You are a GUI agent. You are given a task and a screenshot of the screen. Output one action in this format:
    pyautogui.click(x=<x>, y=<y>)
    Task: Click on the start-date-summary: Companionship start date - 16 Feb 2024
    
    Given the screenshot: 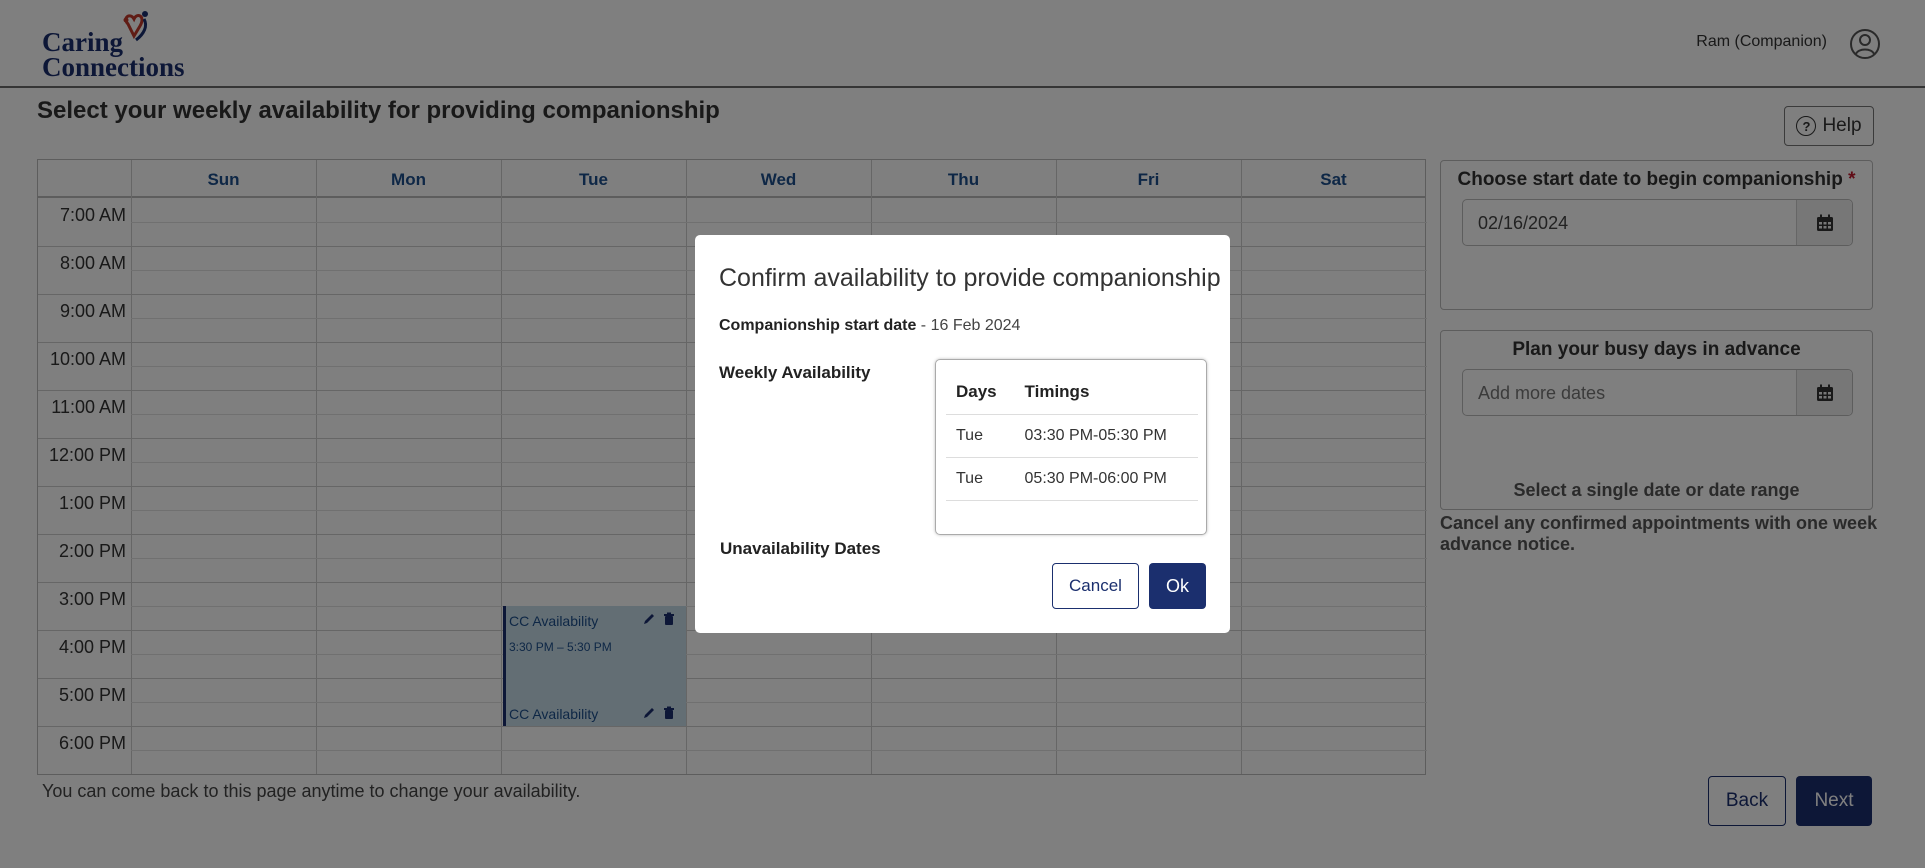 What is the action you would take?
    pyautogui.click(x=869, y=326)
    